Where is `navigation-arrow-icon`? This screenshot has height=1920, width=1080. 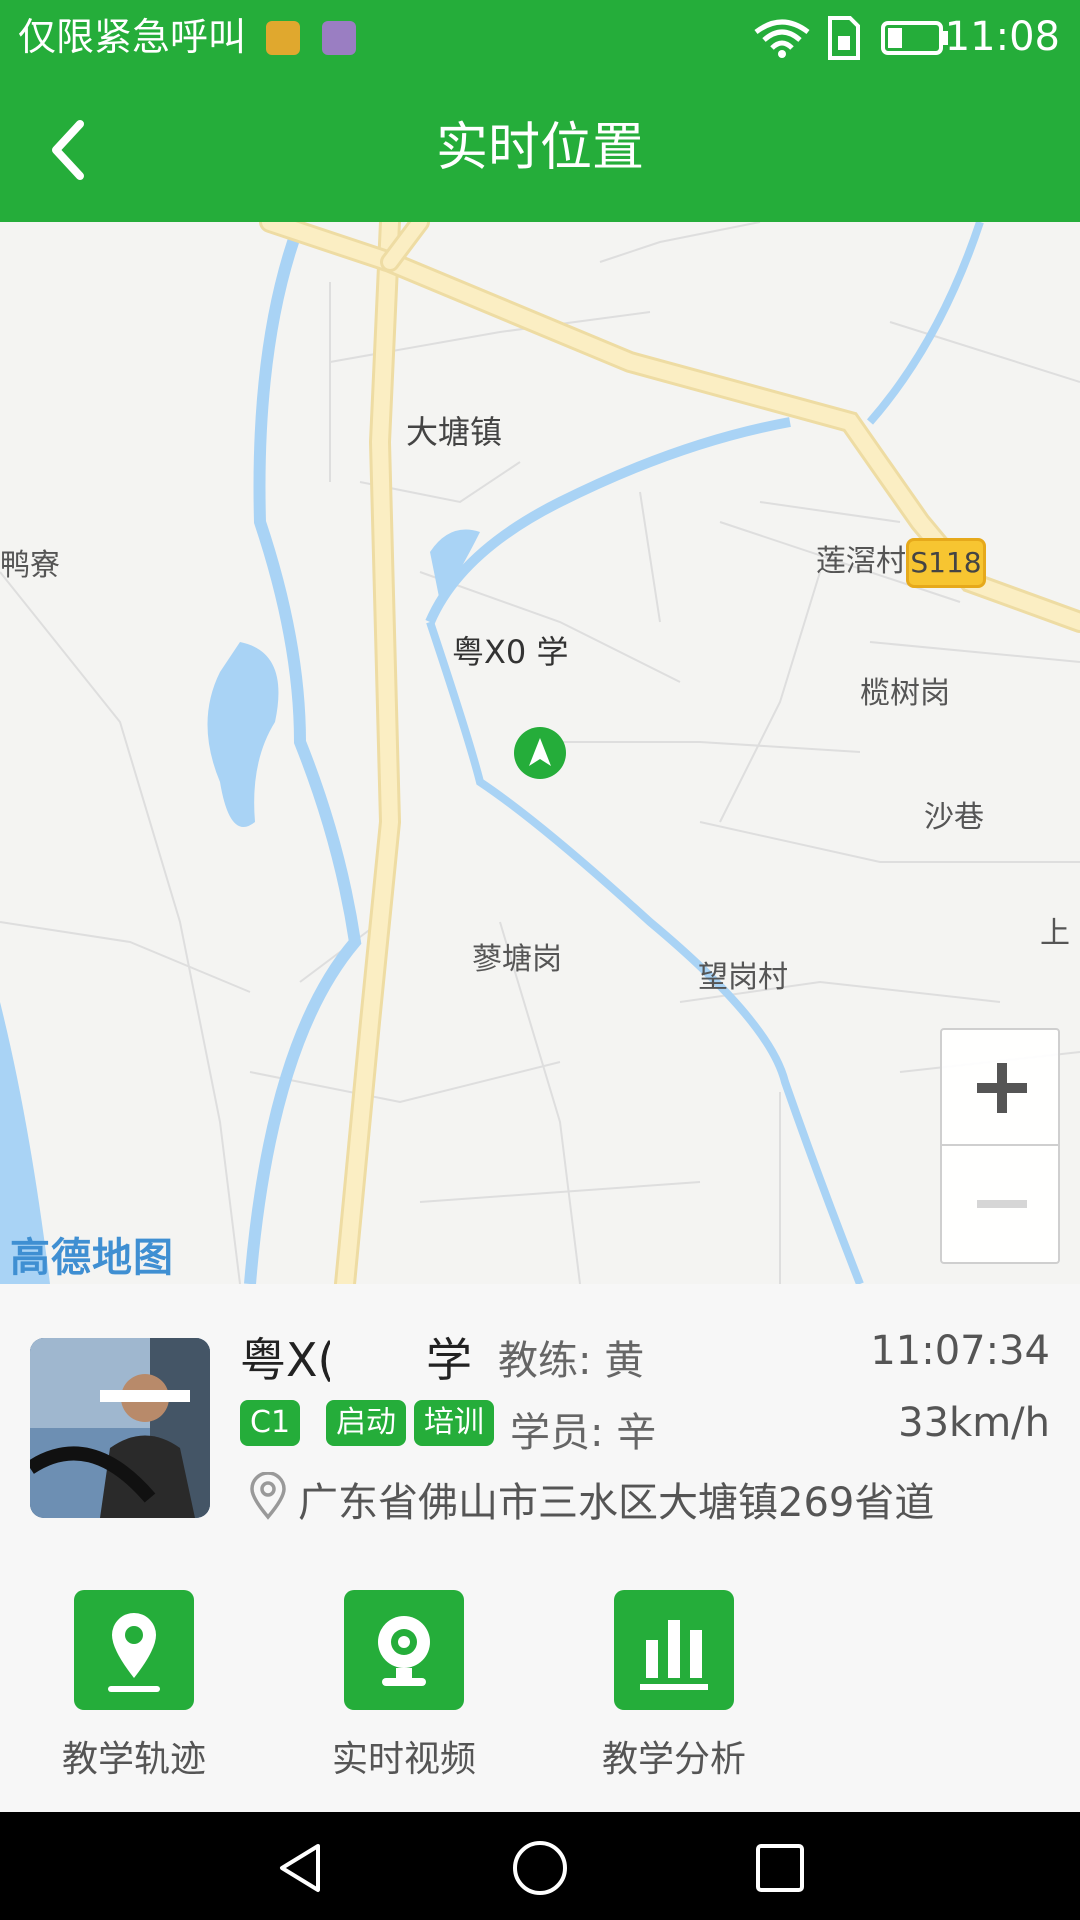 navigation-arrow-icon is located at coordinates (540, 753).